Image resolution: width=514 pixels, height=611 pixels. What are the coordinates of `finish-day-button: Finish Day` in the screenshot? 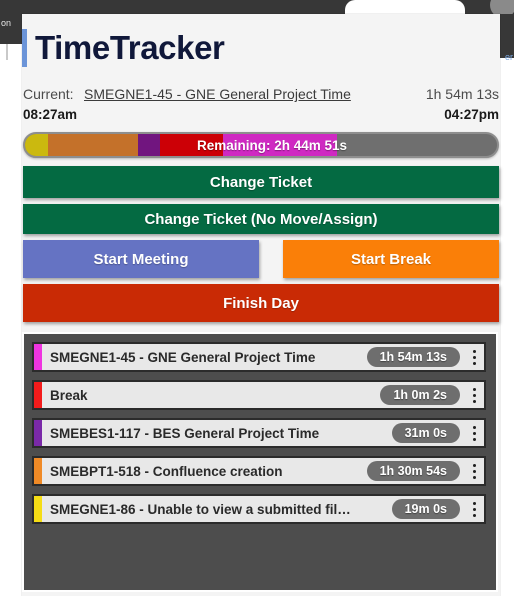 It's located at (261, 303).